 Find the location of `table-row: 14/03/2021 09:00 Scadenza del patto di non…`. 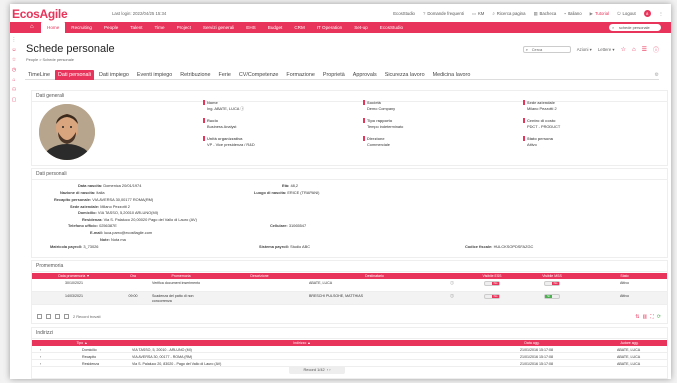

table-row: 14/03/2021 09:00 Scadenza del patto di non… is located at coordinates (349, 298).